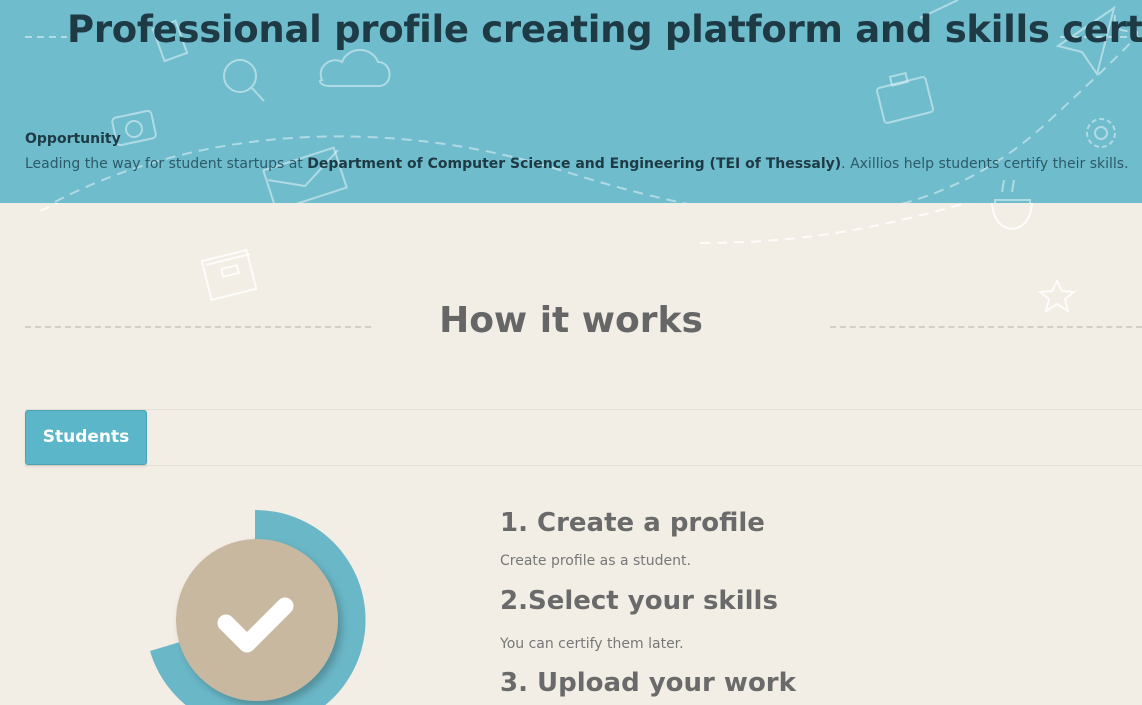  What do you see at coordinates (73, 139) in the screenshot?
I see `opportunity-label: Opportunity` at bounding box center [73, 139].